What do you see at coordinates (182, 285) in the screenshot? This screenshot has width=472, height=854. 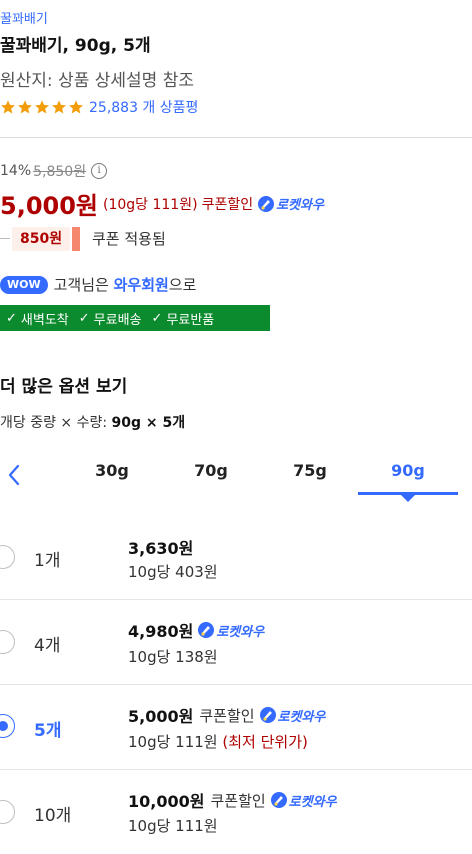 I see `wow-text-after: 으로` at bounding box center [182, 285].